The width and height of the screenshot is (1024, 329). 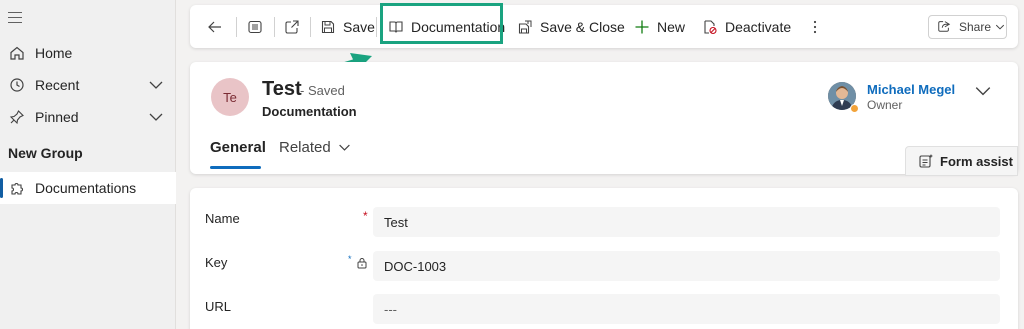 What do you see at coordinates (671, 27) in the screenshot?
I see `new-button-label: New` at bounding box center [671, 27].